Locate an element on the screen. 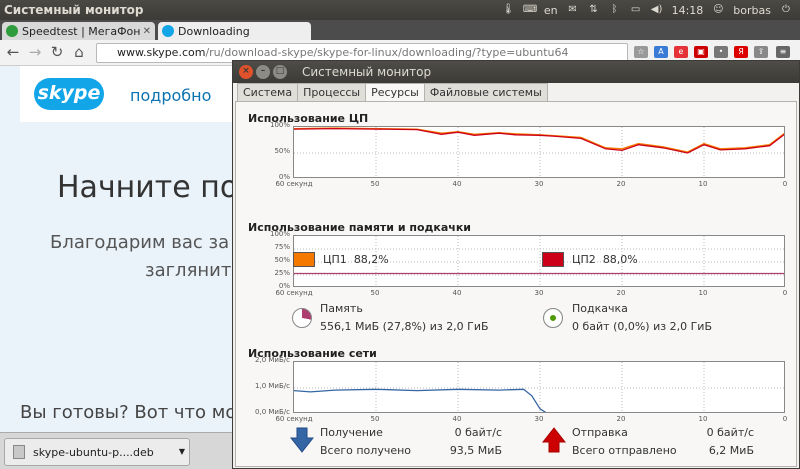 The height and width of the screenshot is (469, 800). memory-label: Память is located at coordinates (341, 308).